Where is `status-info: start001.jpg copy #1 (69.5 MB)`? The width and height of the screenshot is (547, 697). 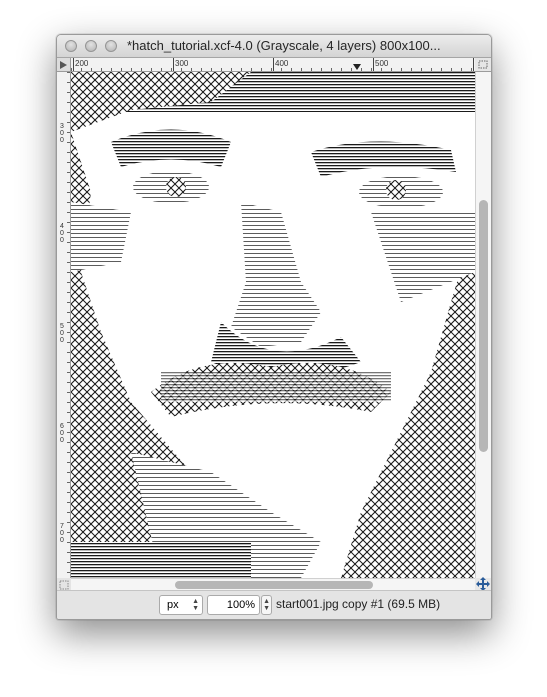 status-info: start001.jpg copy #1 (69.5 MB) is located at coordinates (358, 604).